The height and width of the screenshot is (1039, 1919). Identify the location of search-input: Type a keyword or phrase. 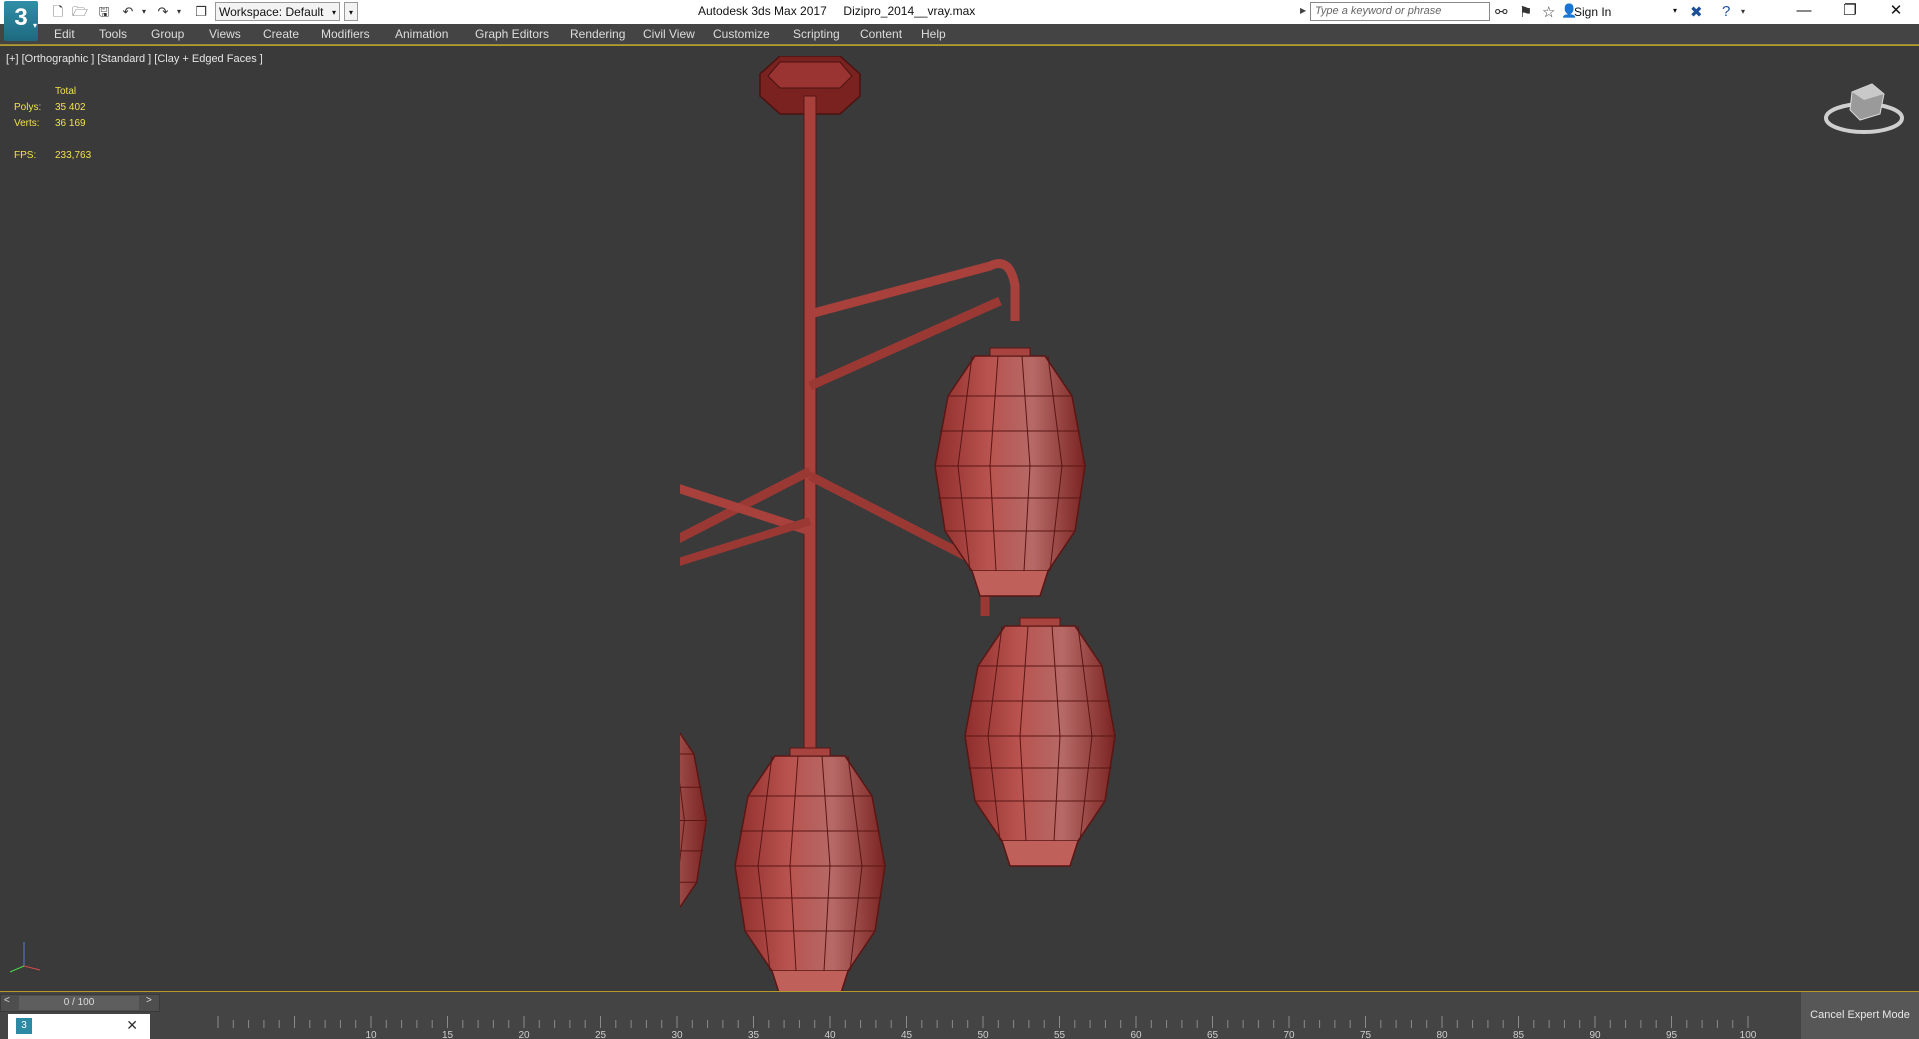
(1400, 11).